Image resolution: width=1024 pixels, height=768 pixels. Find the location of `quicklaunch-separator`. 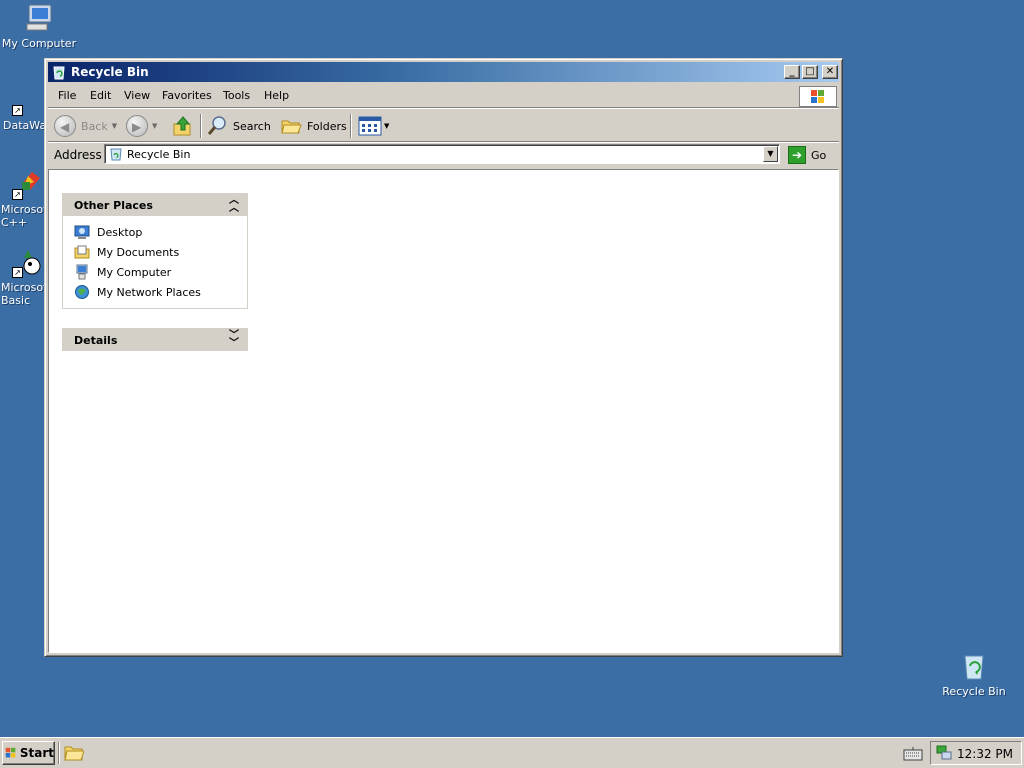

quicklaunch-separator is located at coordinates (59, 753).